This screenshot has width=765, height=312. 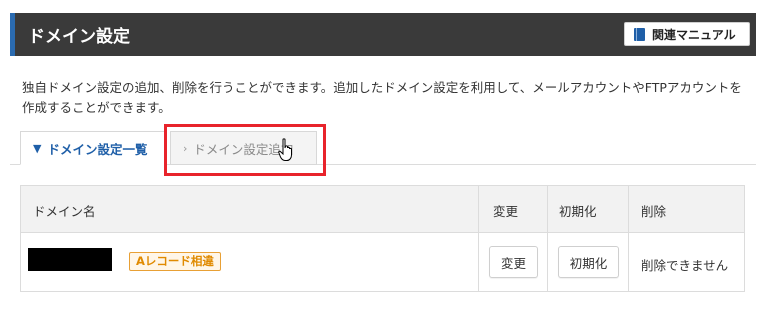 What do you see at coordinates (70, 259) in the screenshot?
I see `redacted-domain-name` at bounding box center [70, 259].